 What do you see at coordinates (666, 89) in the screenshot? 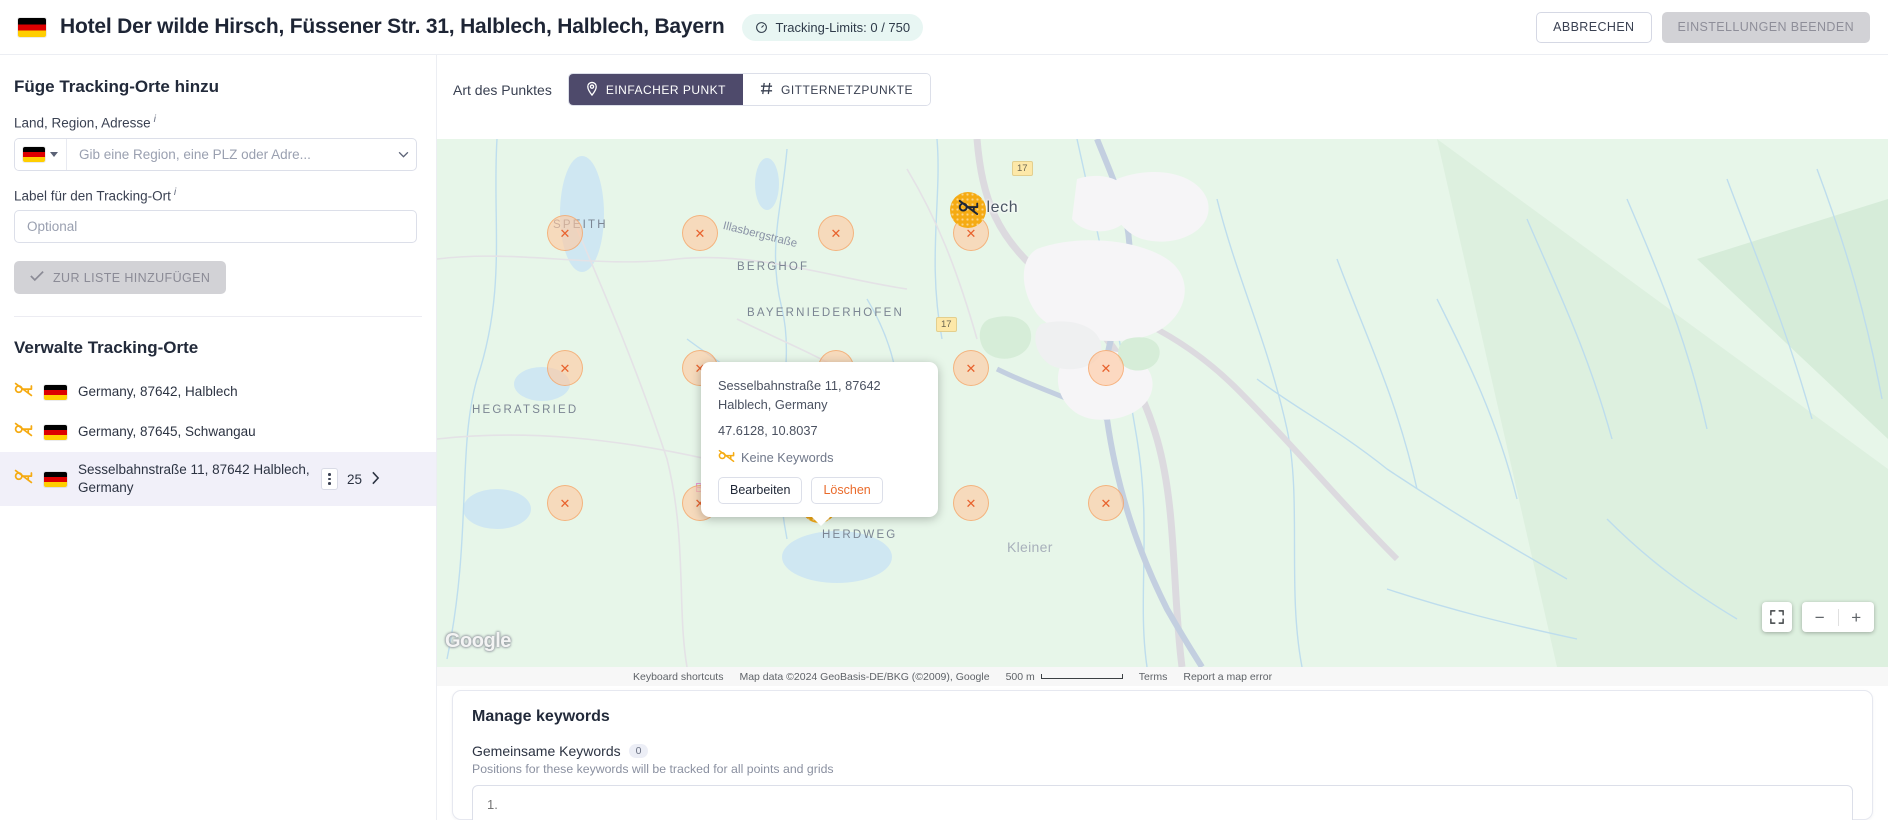
I see `tab-single-point-label: EINFACHER PUNKT` at bounding box center [666, 89].